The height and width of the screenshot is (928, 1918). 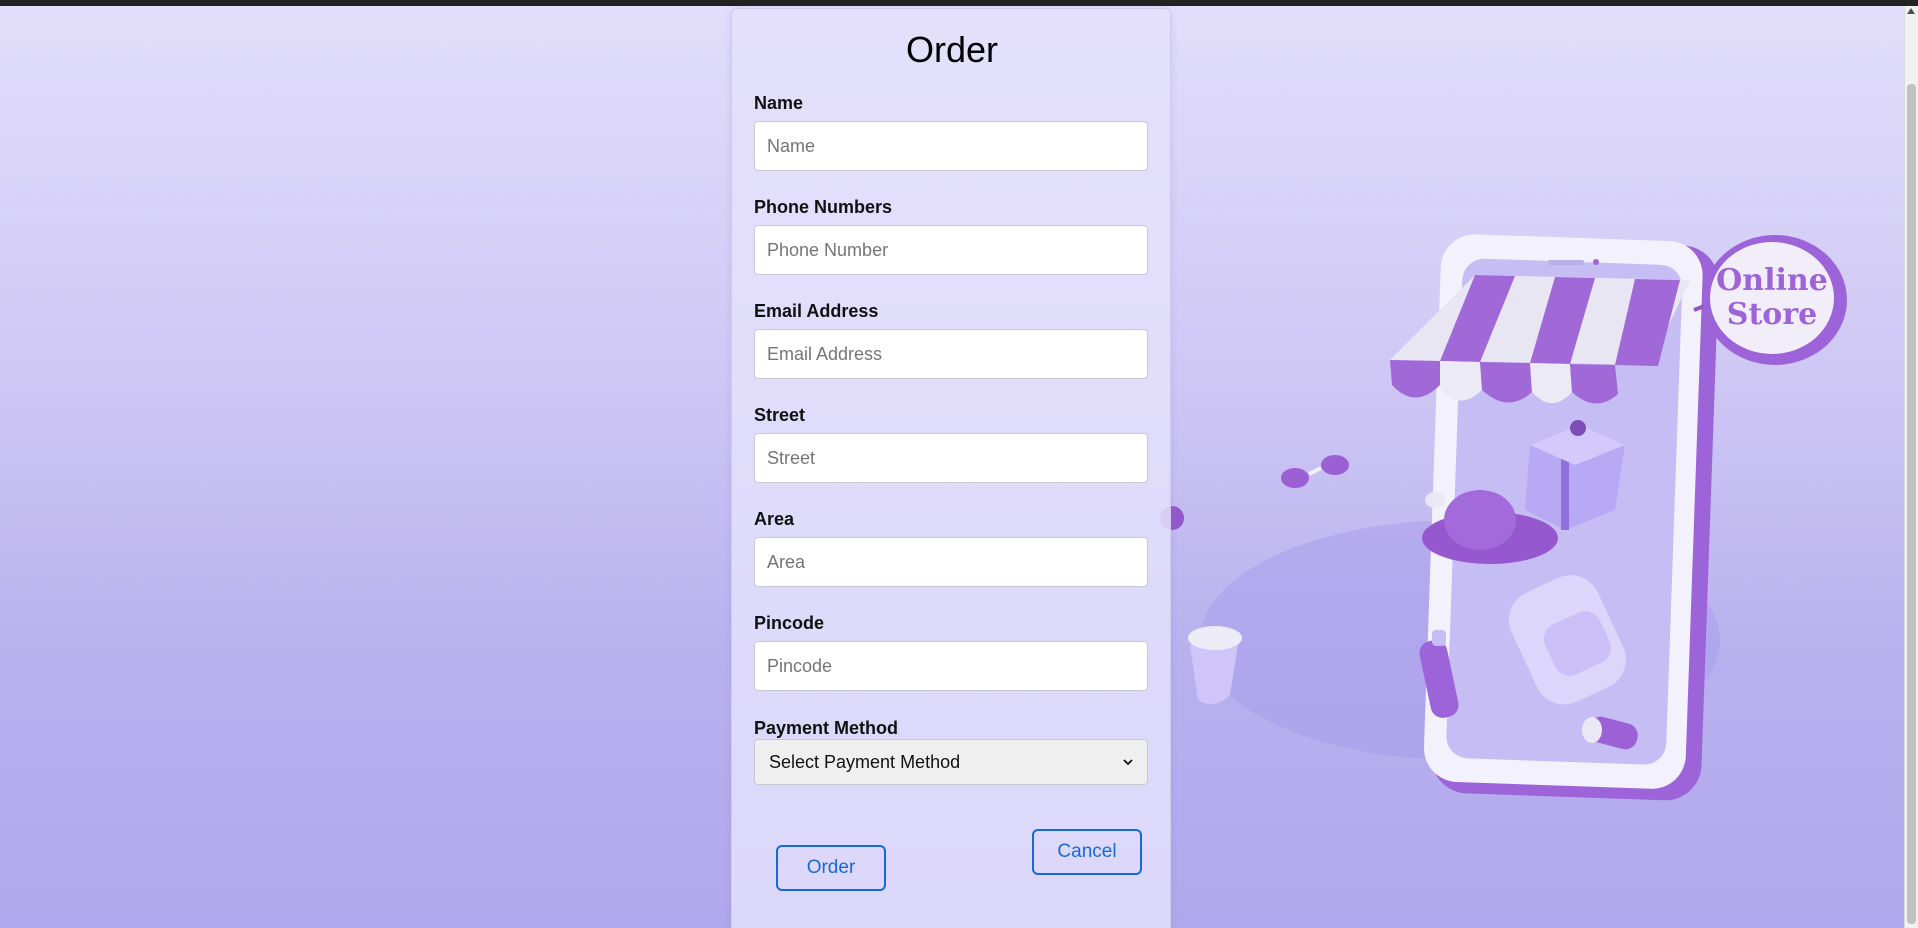 I want to click on scroll-up-arrow-icon, so click(x=1911, y=11).